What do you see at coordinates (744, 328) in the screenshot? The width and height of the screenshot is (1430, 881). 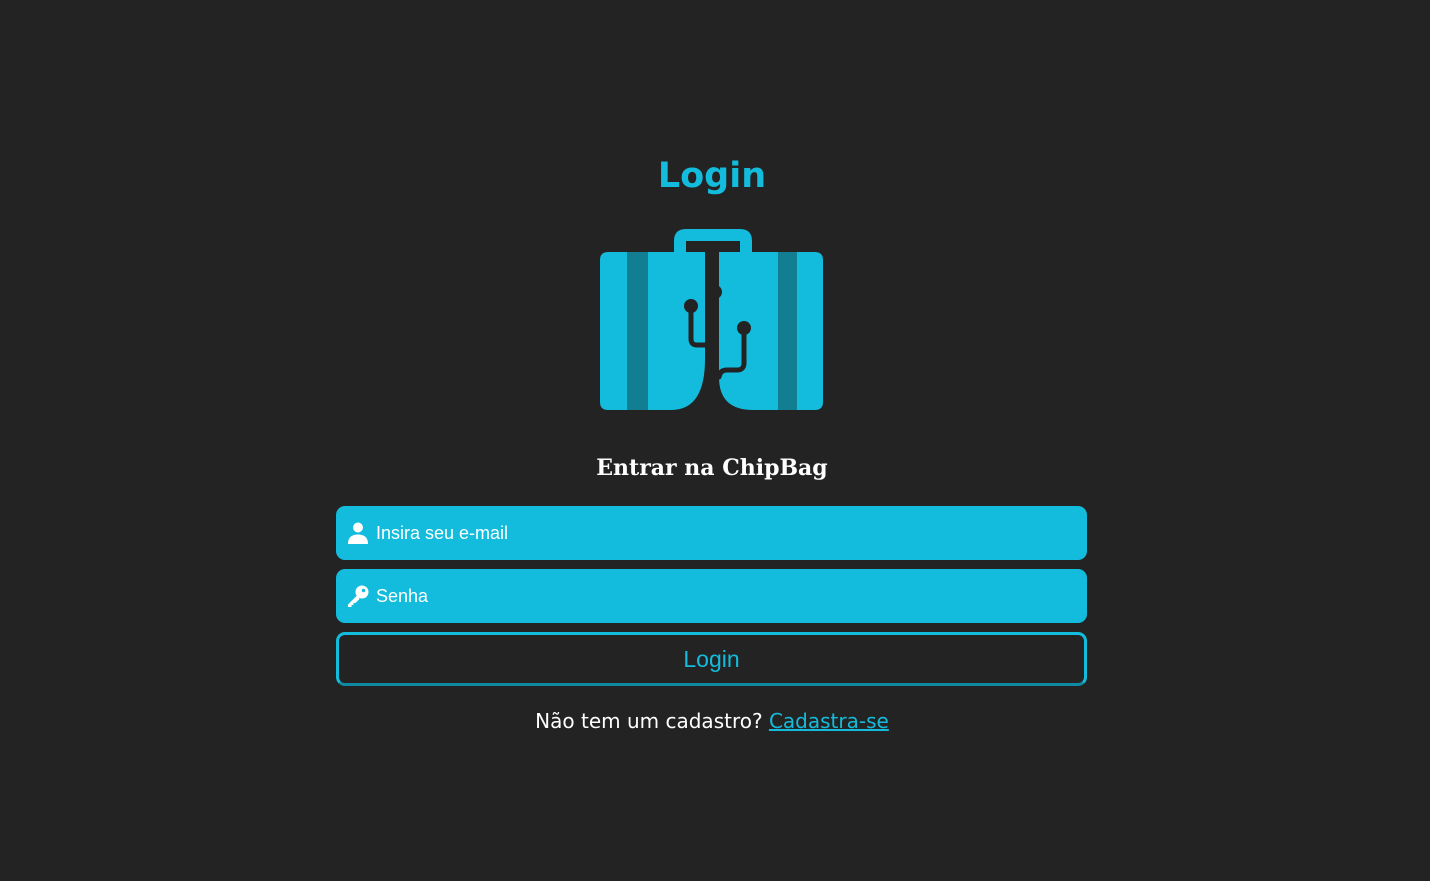 I see `circuit-node-right` at bounding box center [744, 328].